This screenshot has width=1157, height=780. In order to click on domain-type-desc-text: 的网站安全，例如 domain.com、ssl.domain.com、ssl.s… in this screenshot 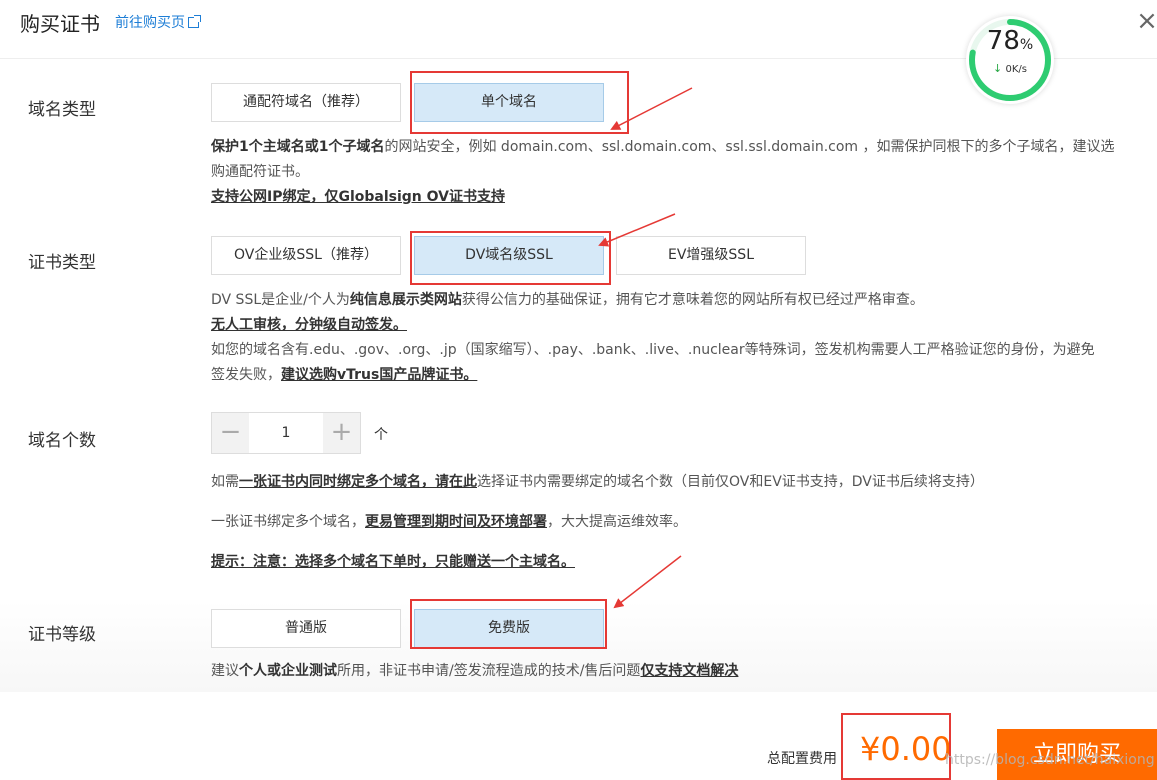, I will do `click(749, 147)`.